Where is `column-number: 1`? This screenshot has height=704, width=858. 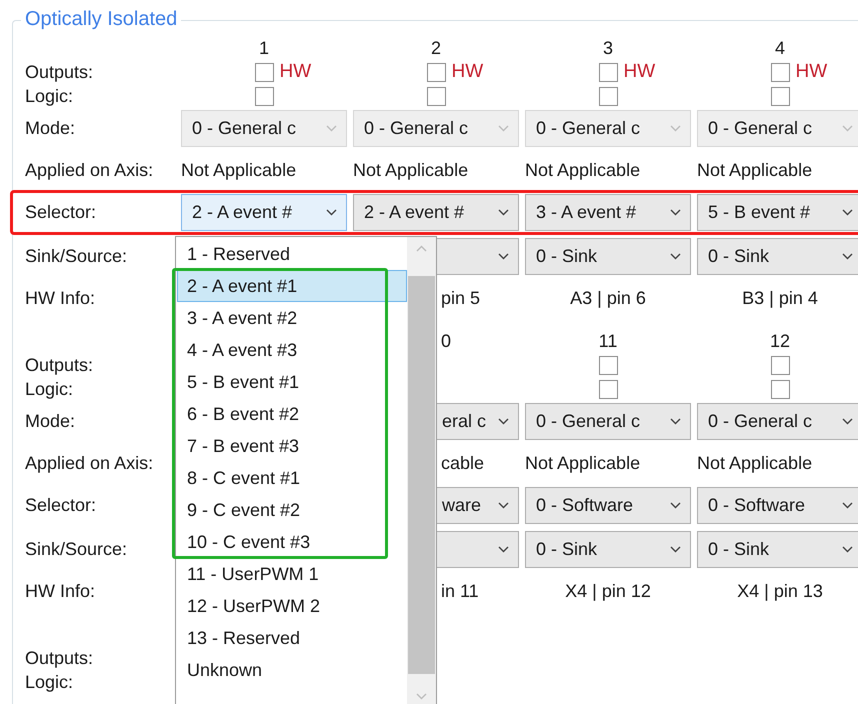 column-number: 1 is located at coordinates (263, 48).